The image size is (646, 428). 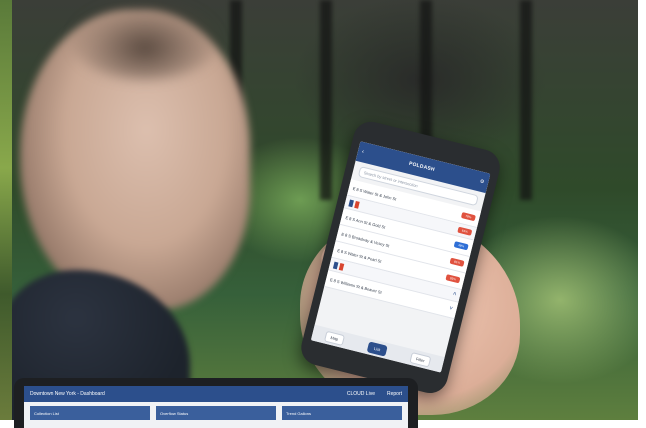 I want to click on user-menu: CLOUD Live, so click(x=361, y=394).